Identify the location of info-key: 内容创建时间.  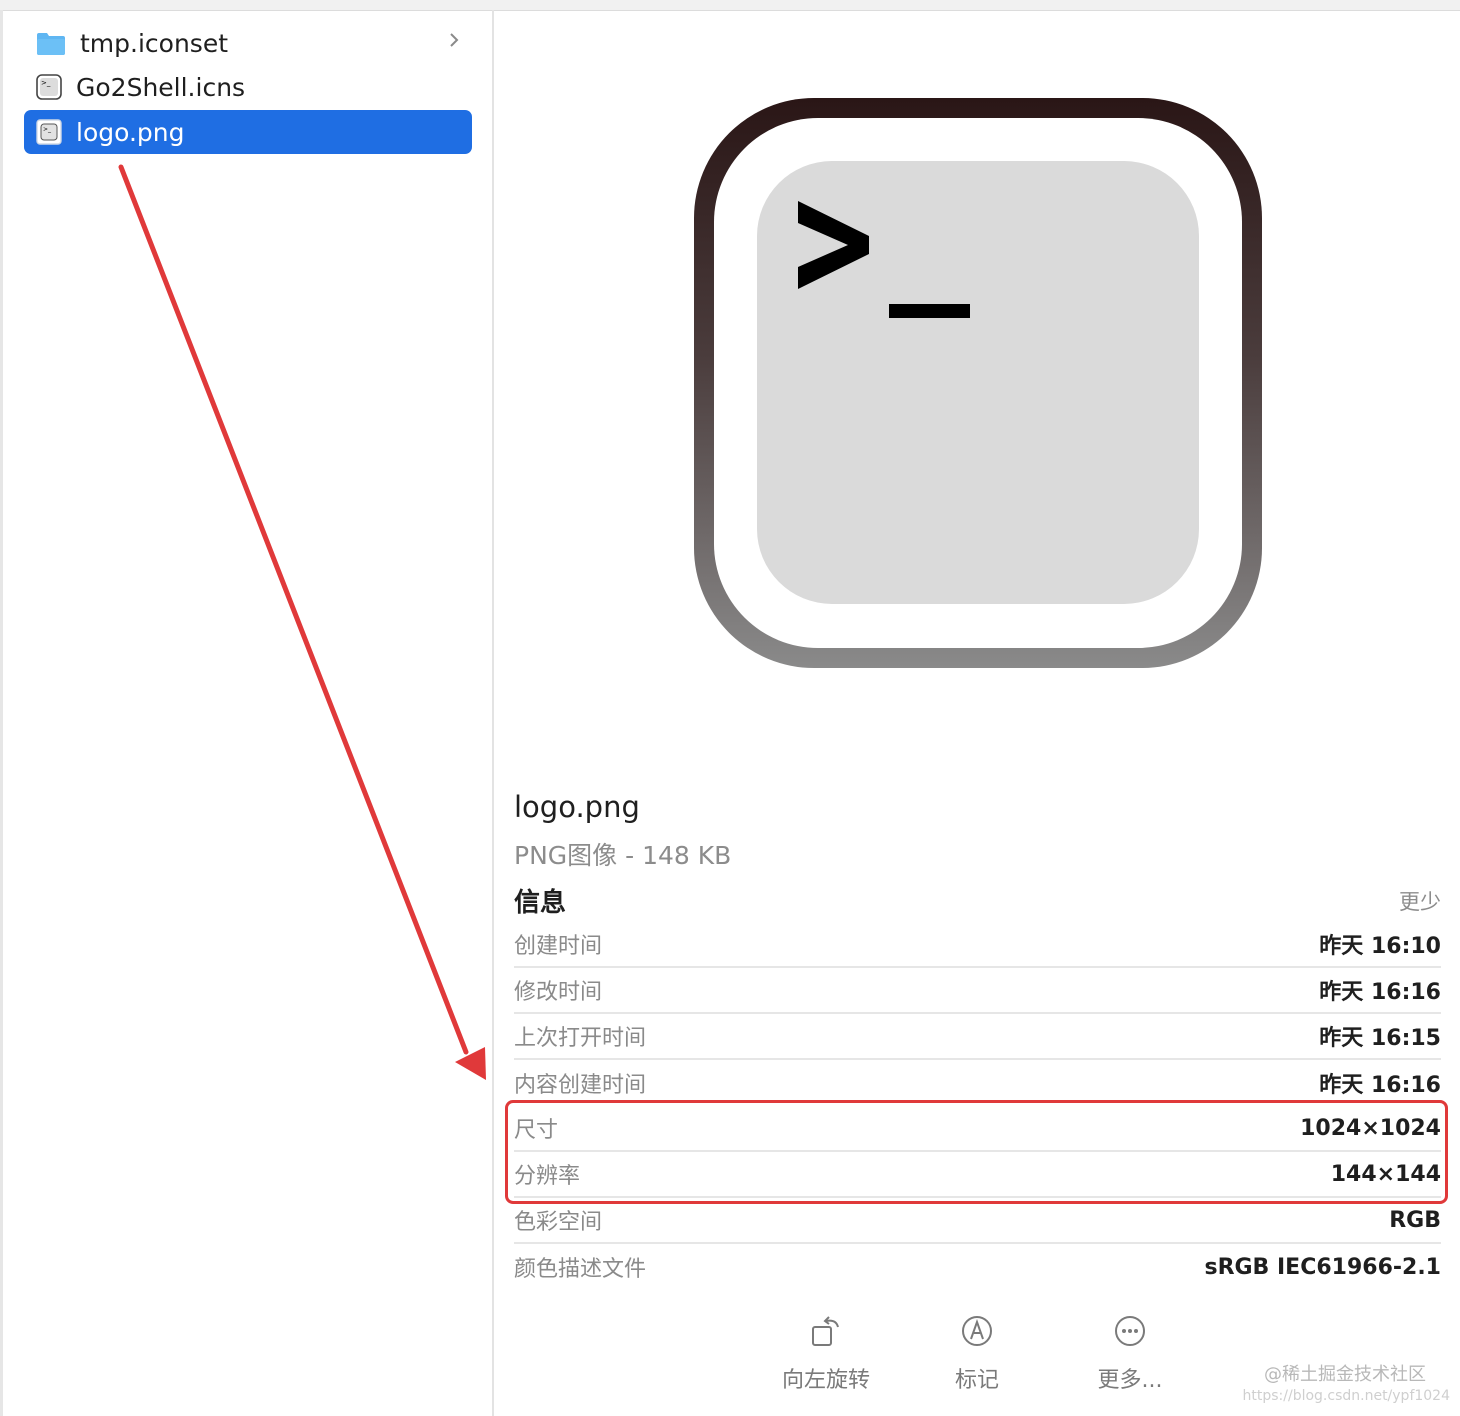
(580, 1085).